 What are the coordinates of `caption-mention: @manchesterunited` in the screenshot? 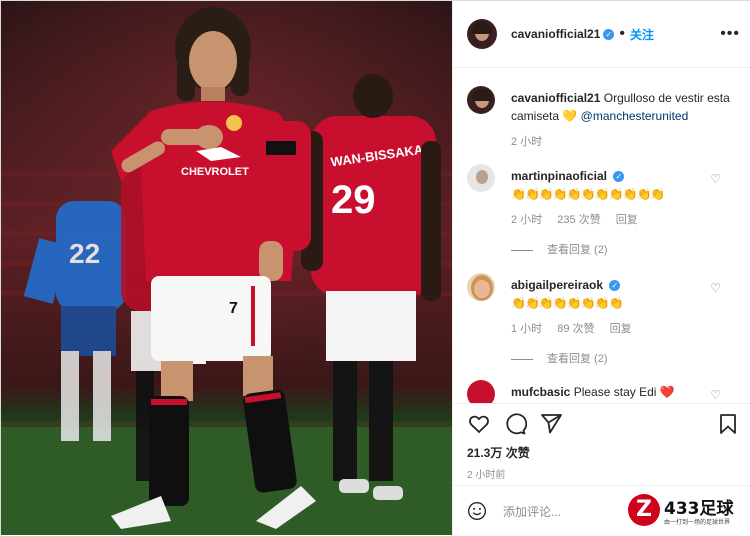 It's located at (635, 116).